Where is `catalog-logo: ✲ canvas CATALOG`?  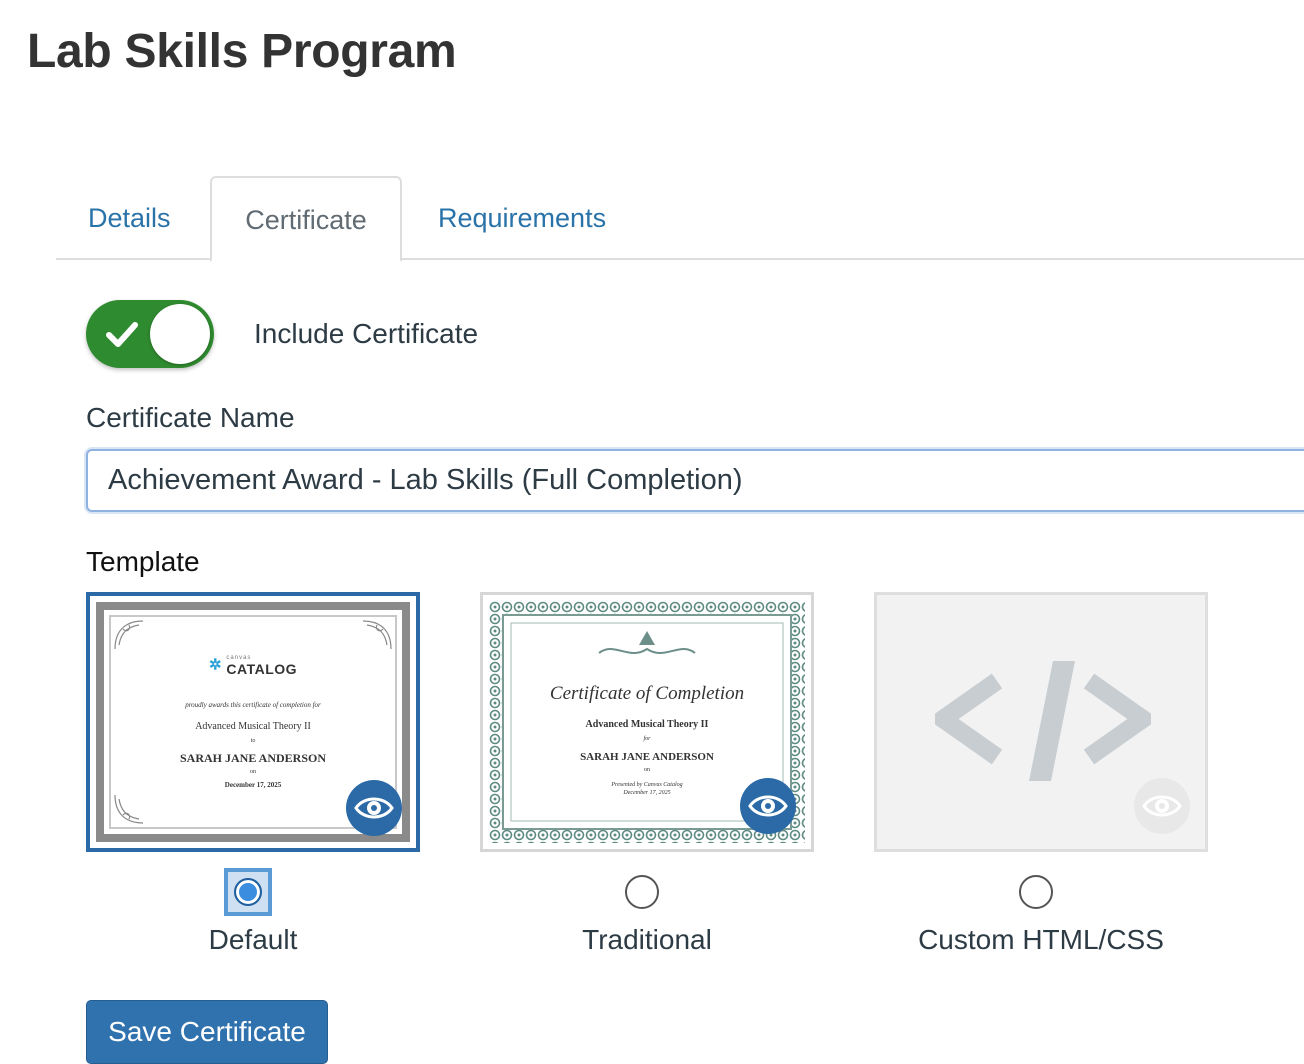
catalog-logo: ✲ canvas CATALOG is located at coordinates (253, 666).